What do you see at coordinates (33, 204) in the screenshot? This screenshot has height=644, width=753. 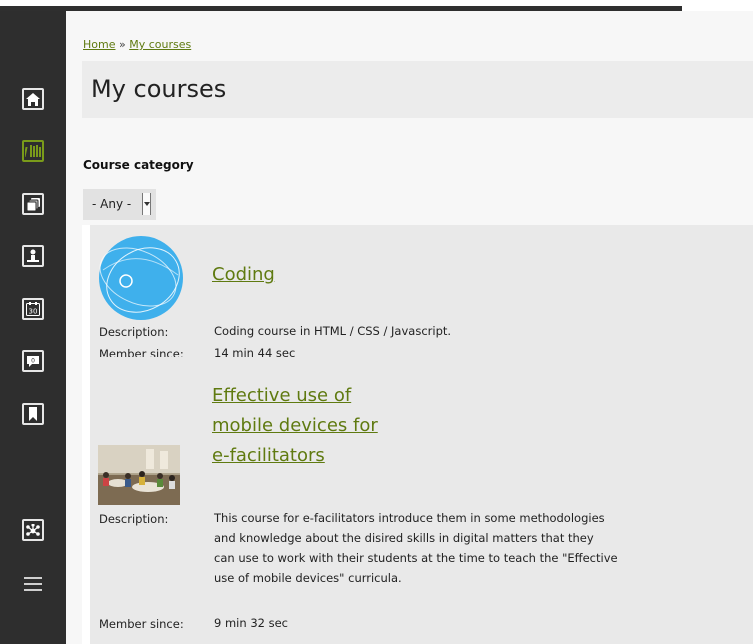 I see `pages-icon` at bounding box center [33, 204].